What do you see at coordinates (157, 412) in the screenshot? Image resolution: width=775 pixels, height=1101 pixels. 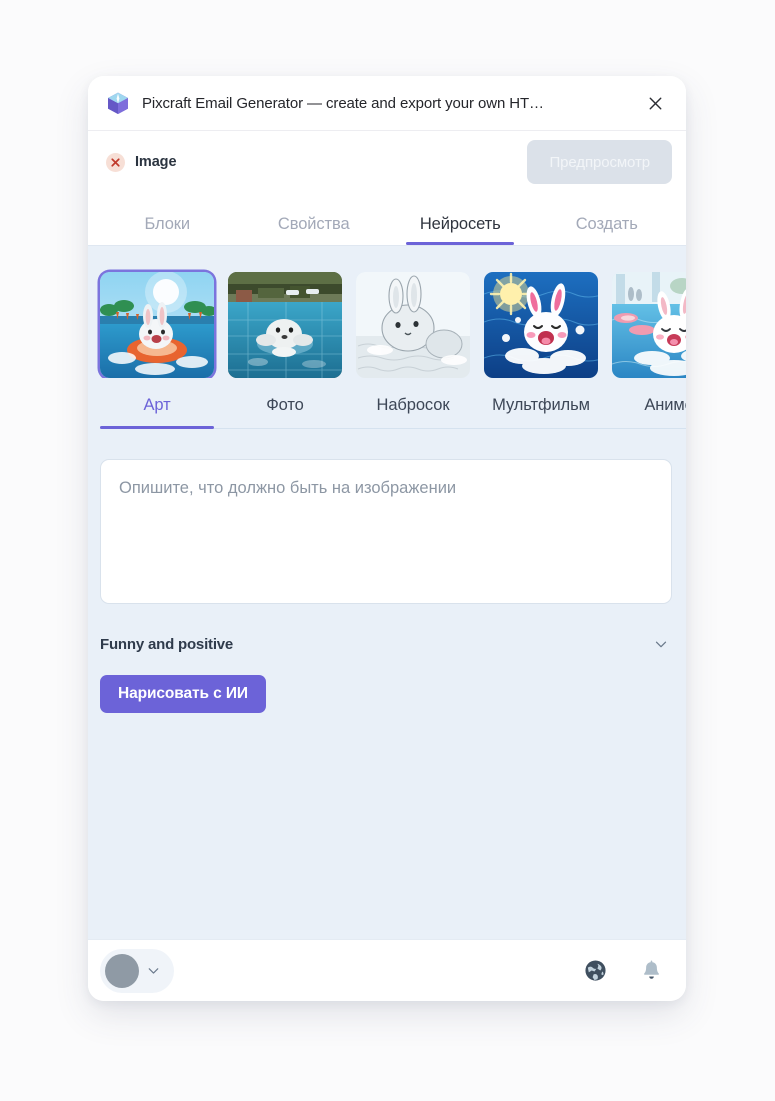 I see `style-tab-art: Арт` at bounding box center [157, 412].